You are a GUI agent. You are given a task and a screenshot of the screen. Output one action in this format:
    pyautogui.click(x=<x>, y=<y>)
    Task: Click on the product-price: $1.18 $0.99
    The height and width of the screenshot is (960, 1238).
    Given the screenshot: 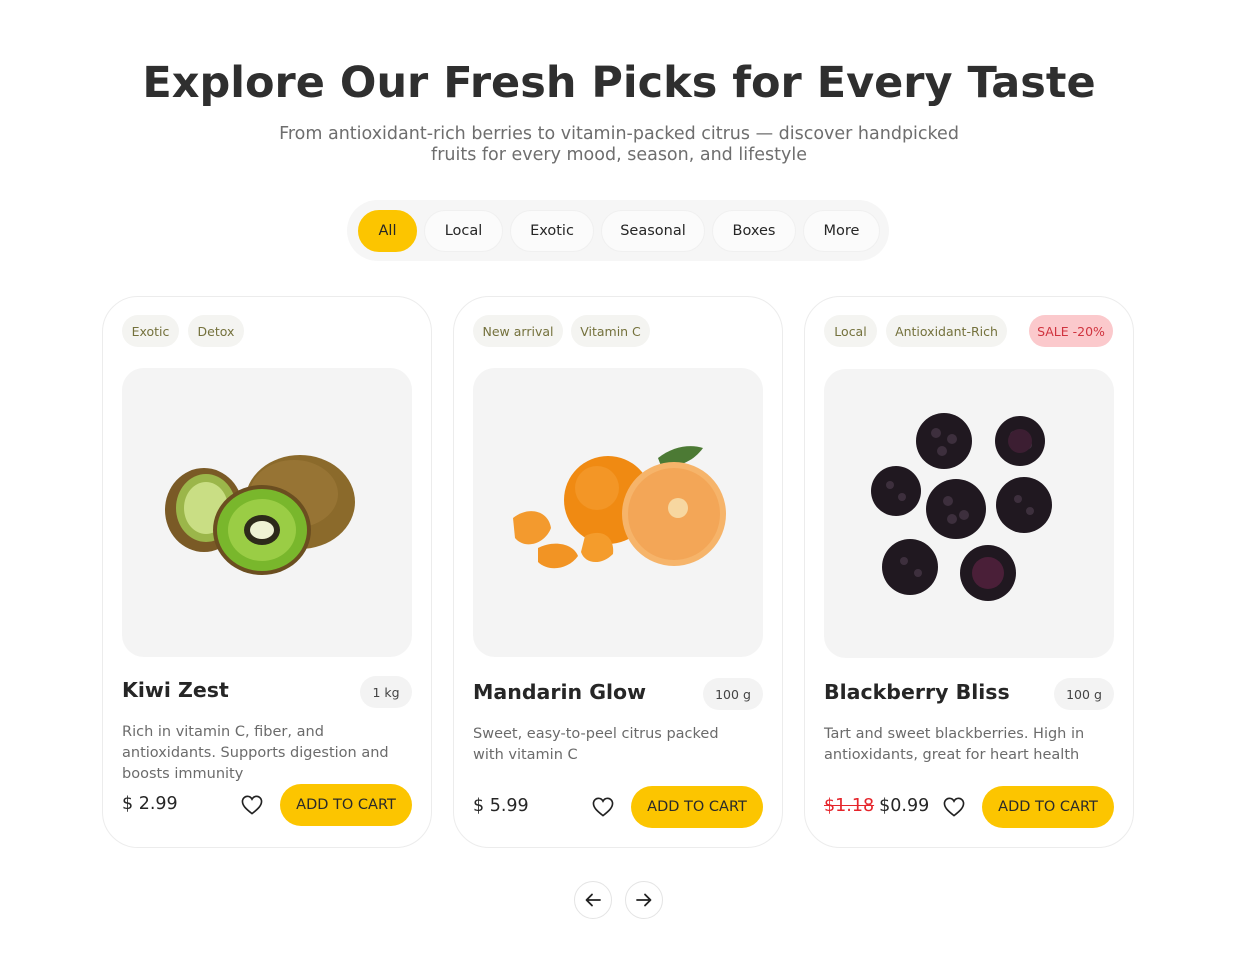 What is the action you would take?
    pyautogui.click(x=876, y=806)
    